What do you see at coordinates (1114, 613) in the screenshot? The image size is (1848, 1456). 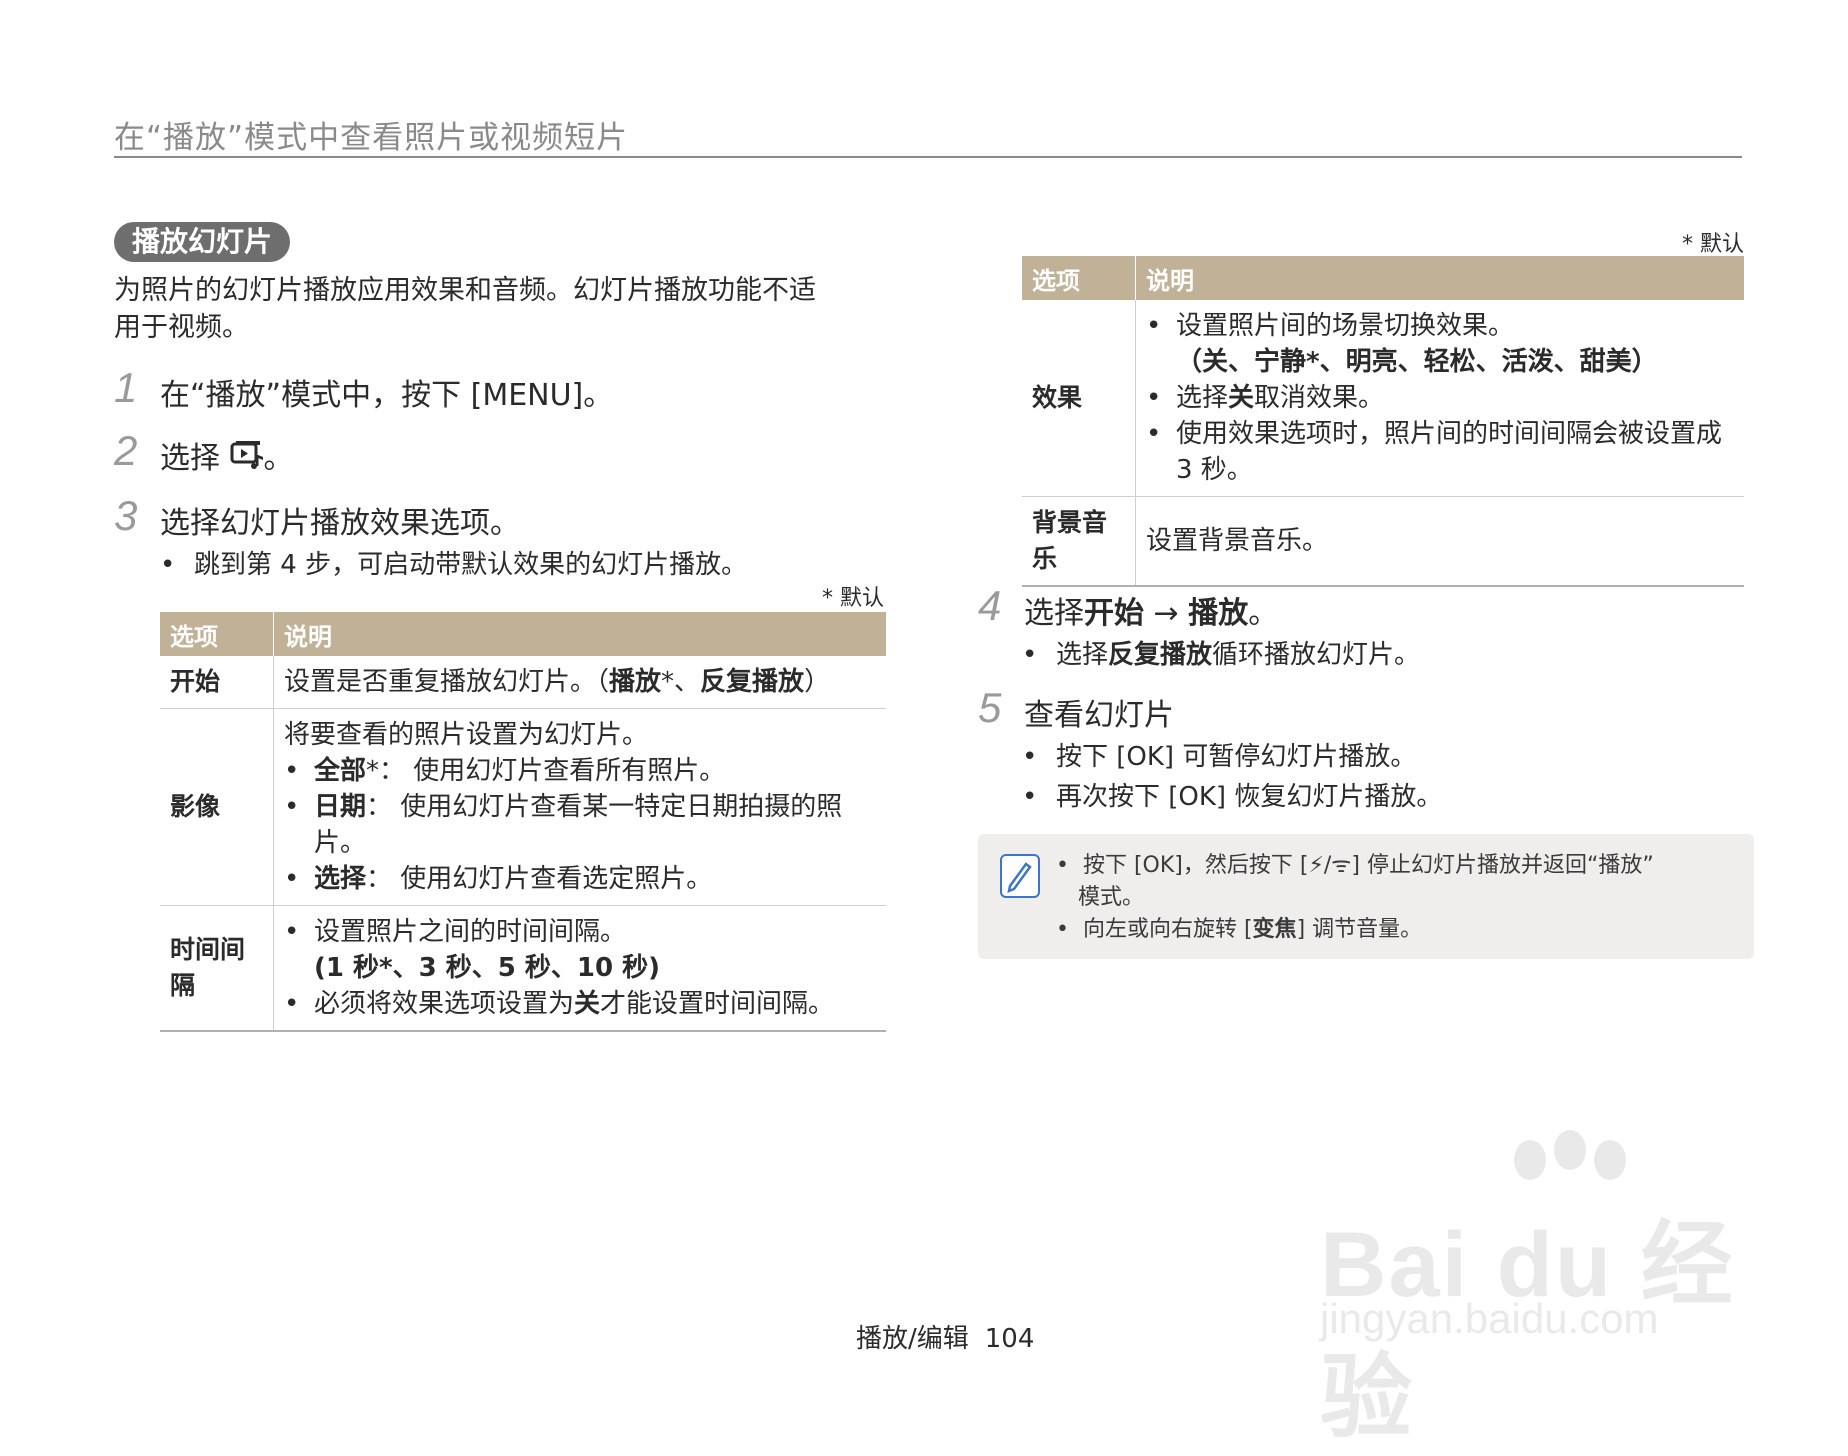 I see `step-bold: 开始` at bounding box center [1114, 613].